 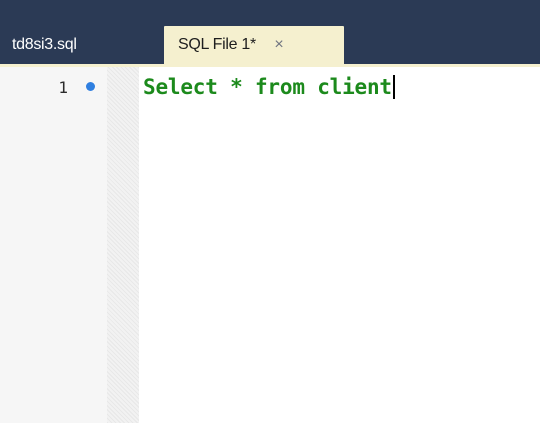 I want to click on fold-margin, so click(x=123, y=245).